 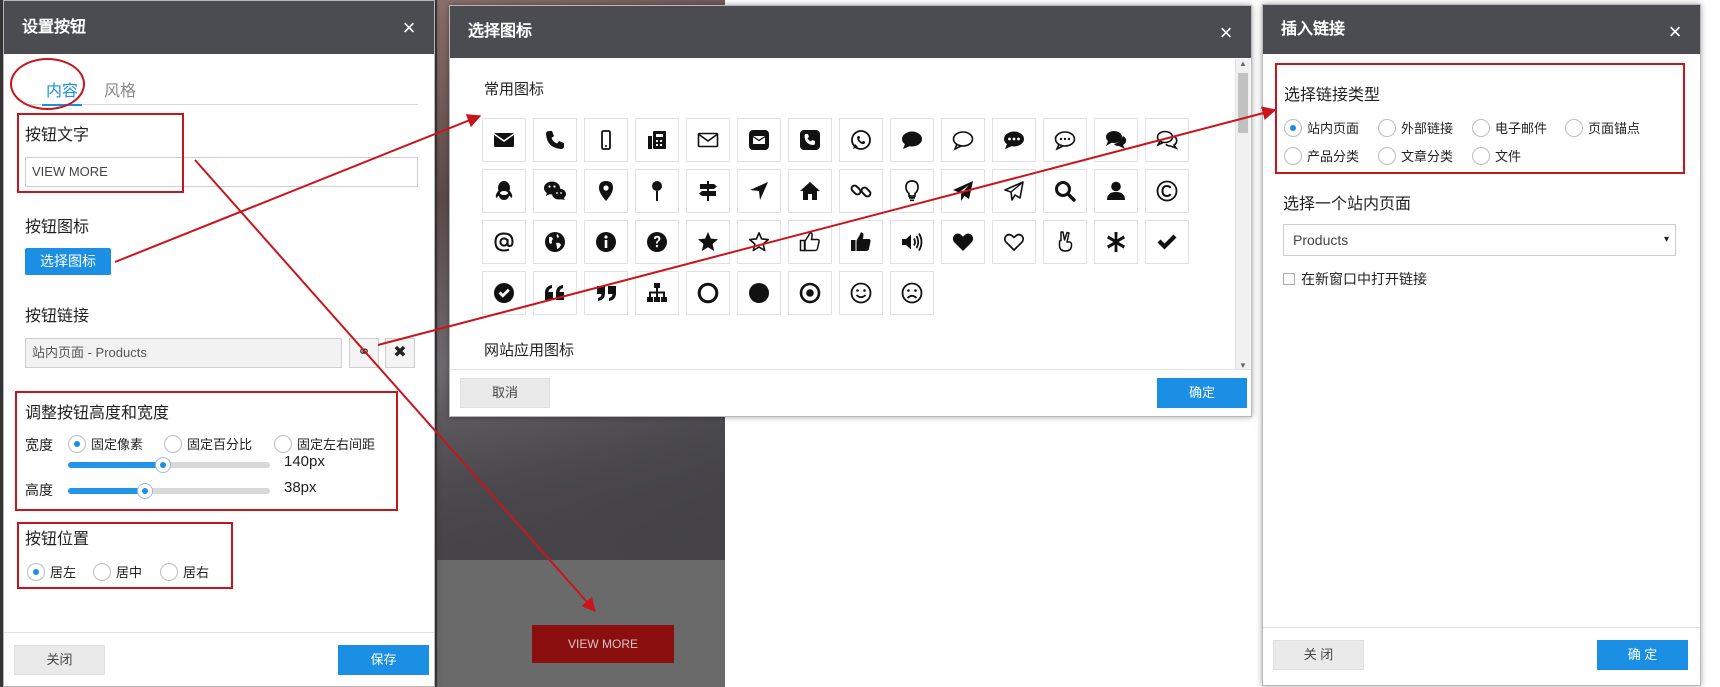 What do you see at coordinates (1479, 240) in the screenshot?
I see `page-select: Products ▾` at bounding box center [1479, 240].